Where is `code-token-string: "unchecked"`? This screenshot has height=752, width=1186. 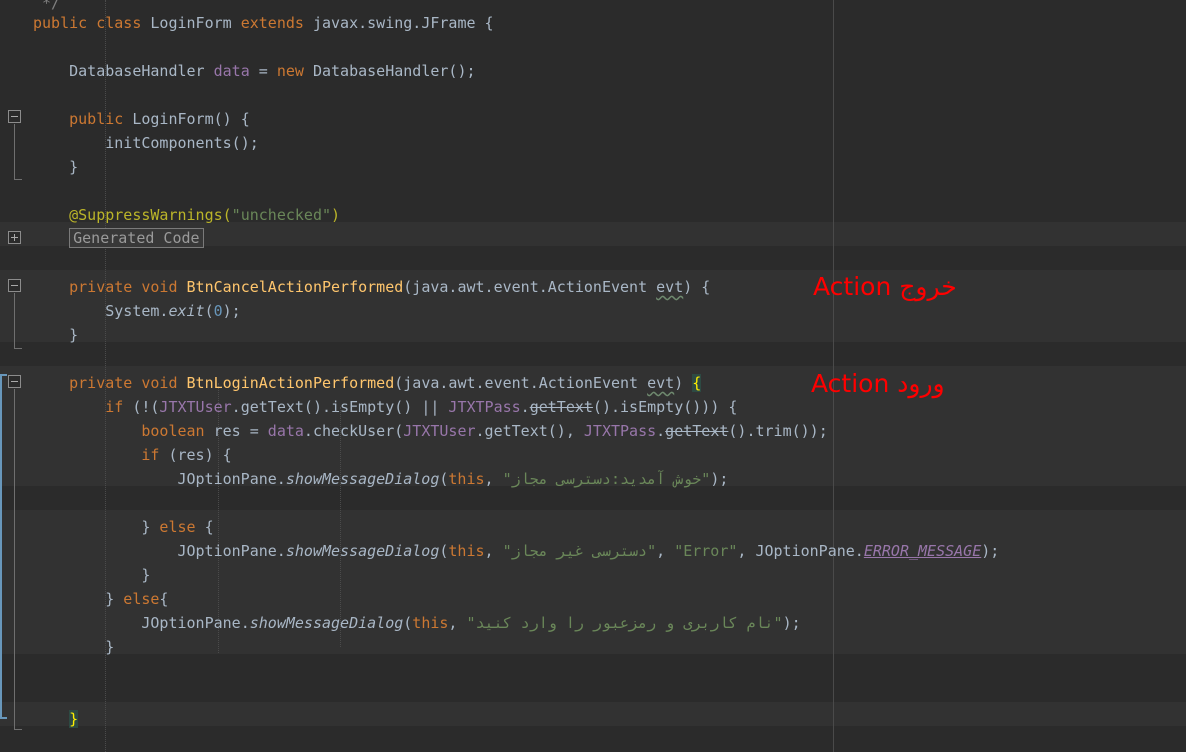 code-token-string: "unchecked" is located at coordinates (281, 215).